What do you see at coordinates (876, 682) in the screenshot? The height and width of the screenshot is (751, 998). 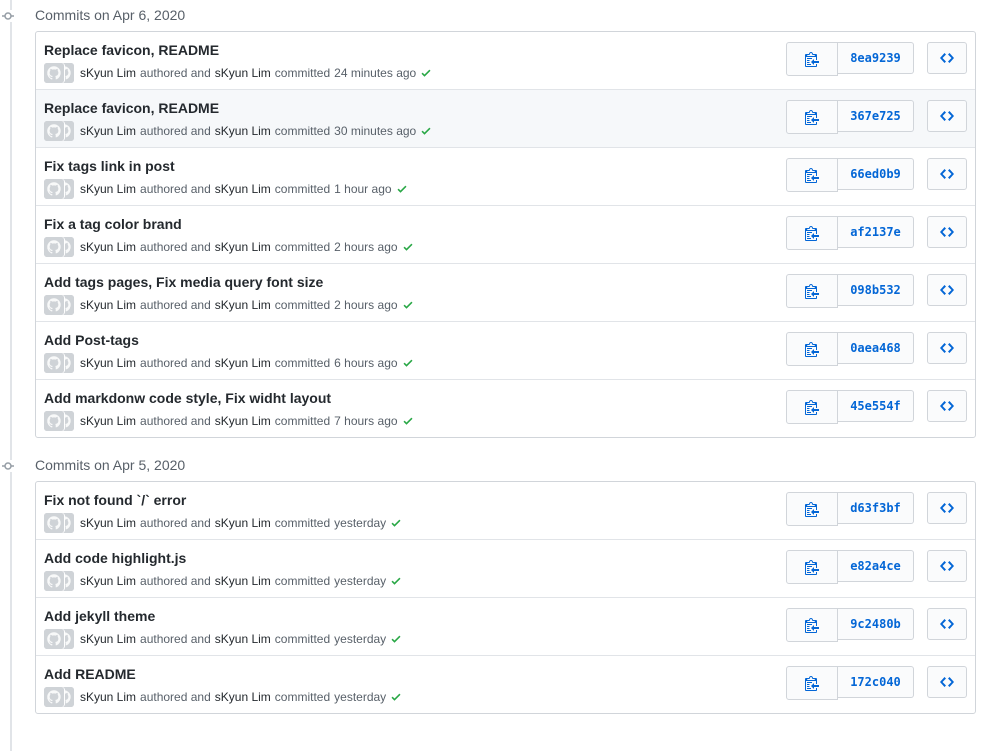 I see `commit-sha-link: 172c040` at bounding box center [876, 682].